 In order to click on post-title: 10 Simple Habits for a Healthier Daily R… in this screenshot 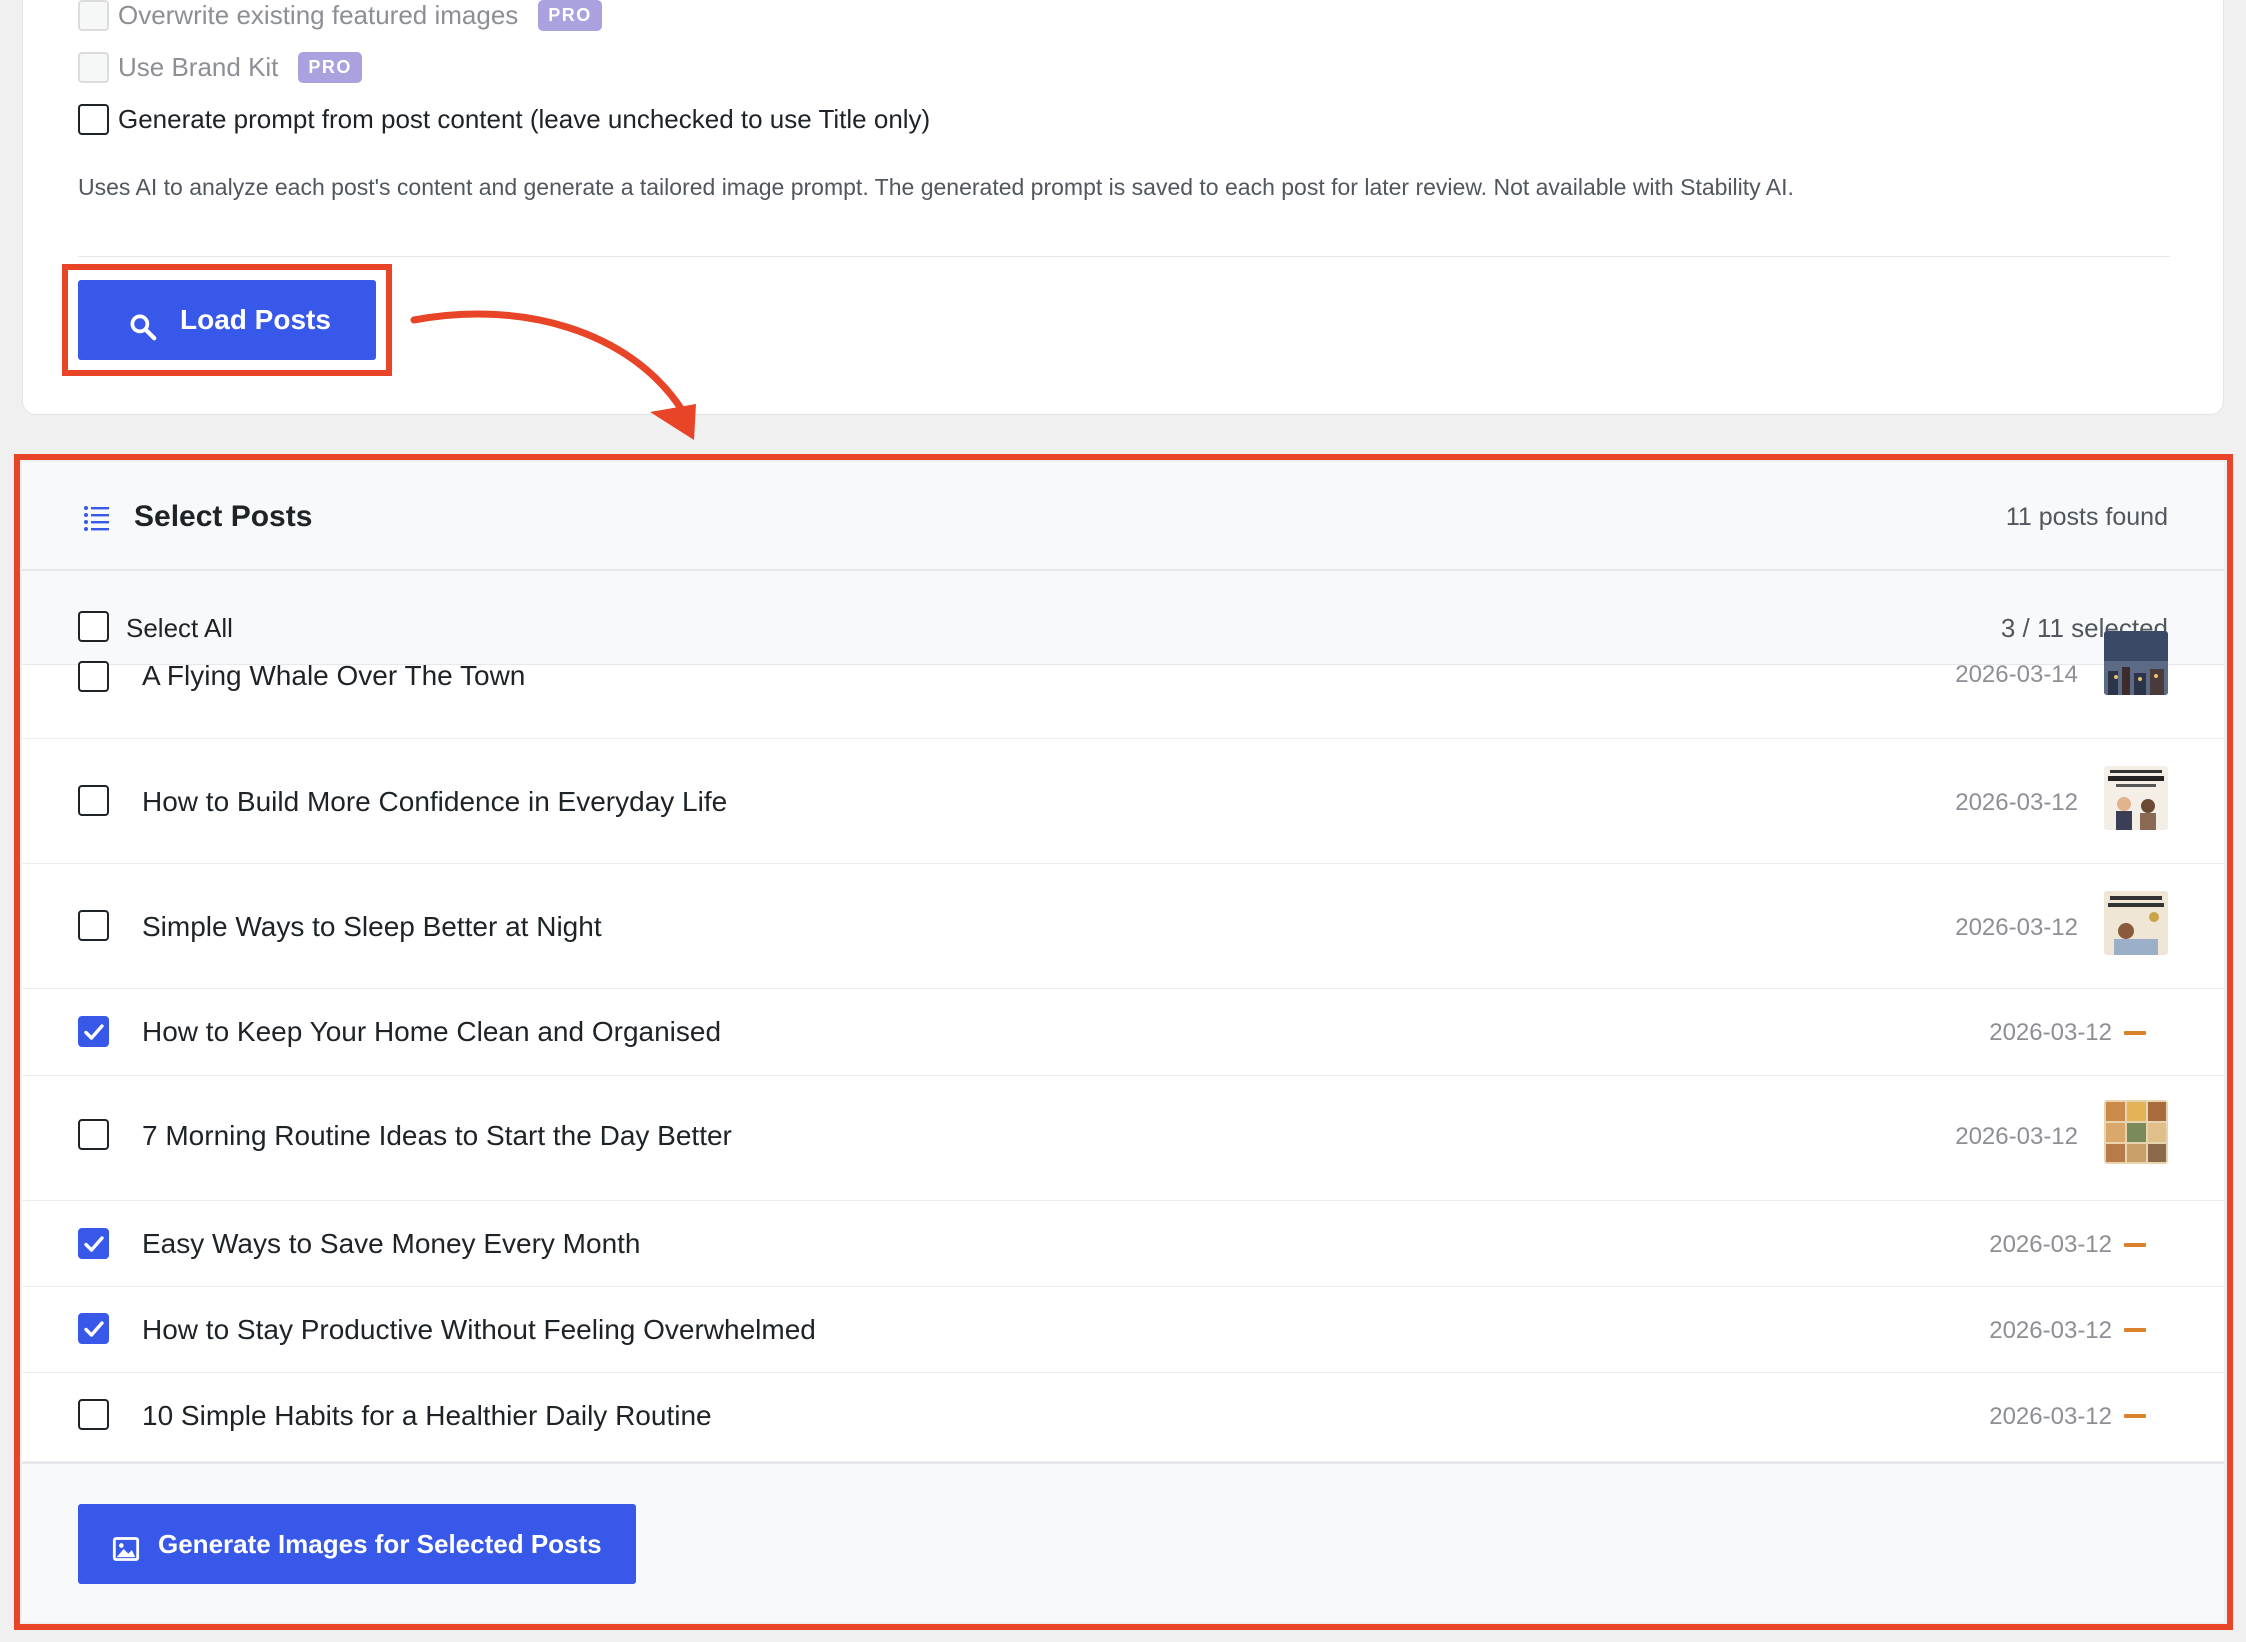, I will do `click(427, 1415)`.